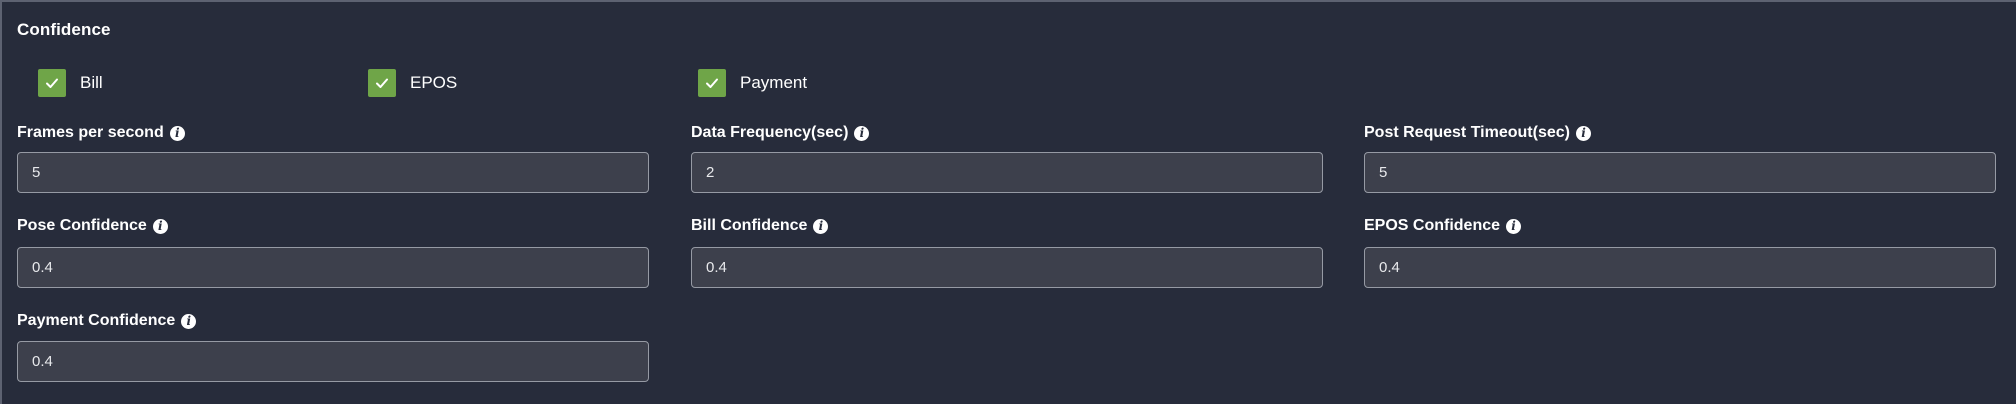 The height and width of the screenshot is (404, 2016). I want to click on section-title: Confidence, so click(64, 29).